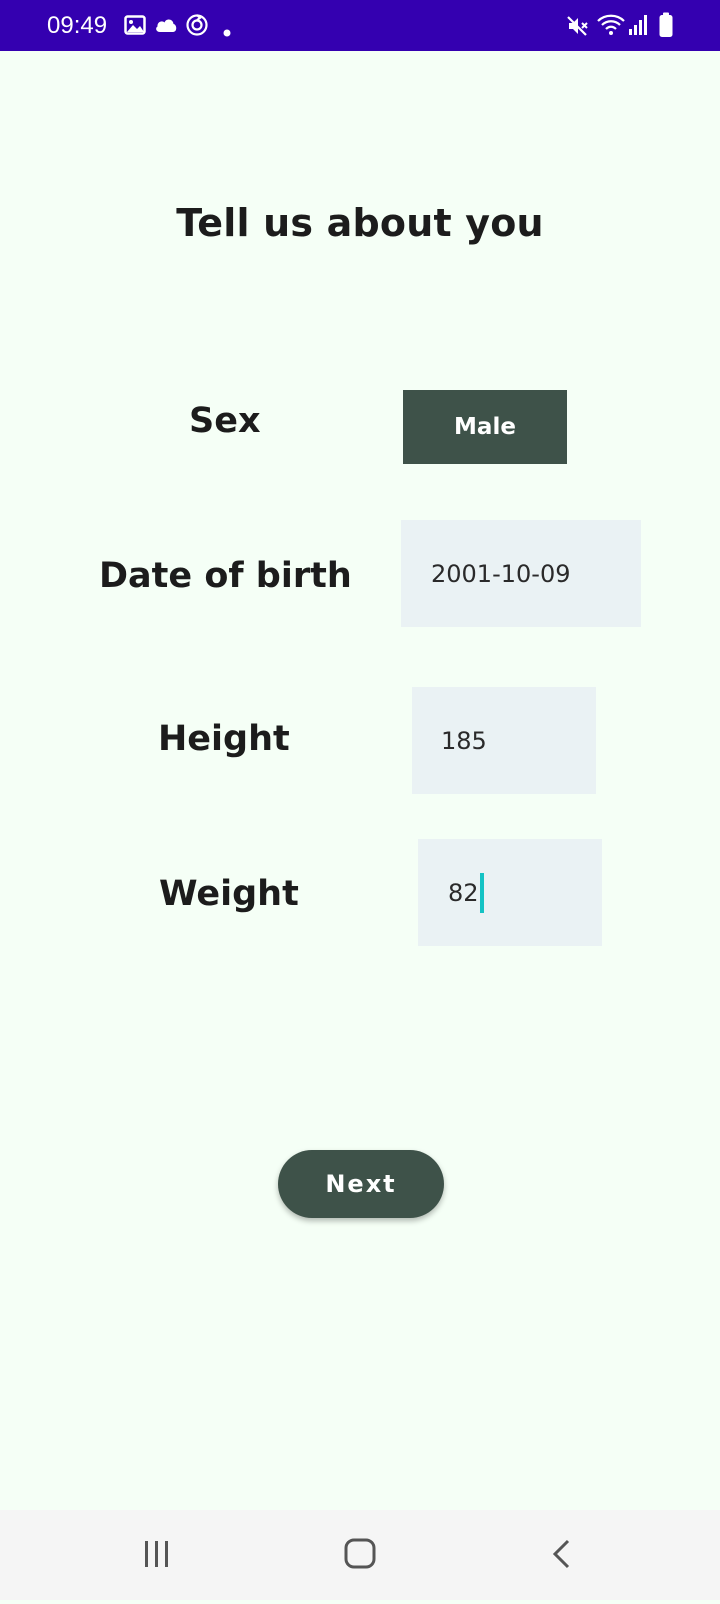 This screenshot has width=720, height=1604. Describe the element at coordinates (227, 31) in the screenshot. I see `dot-icon` at that location.